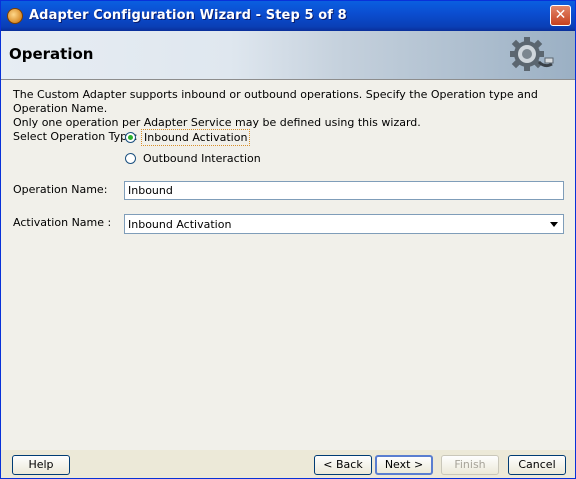 The image size is (576, 479). What do you see at coordinates (343, 465) in the screenshot?
I see `back-button: < Back` at bounding box center [343, 465].